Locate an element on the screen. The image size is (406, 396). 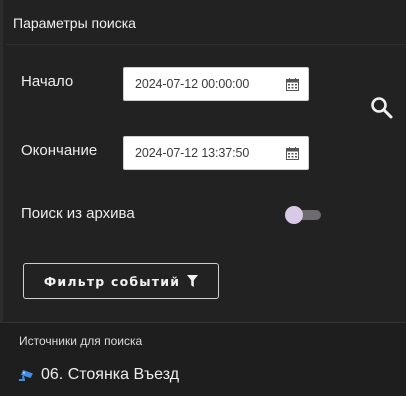
panel-title: Параметры поиска is located at coordinates (74, 23).